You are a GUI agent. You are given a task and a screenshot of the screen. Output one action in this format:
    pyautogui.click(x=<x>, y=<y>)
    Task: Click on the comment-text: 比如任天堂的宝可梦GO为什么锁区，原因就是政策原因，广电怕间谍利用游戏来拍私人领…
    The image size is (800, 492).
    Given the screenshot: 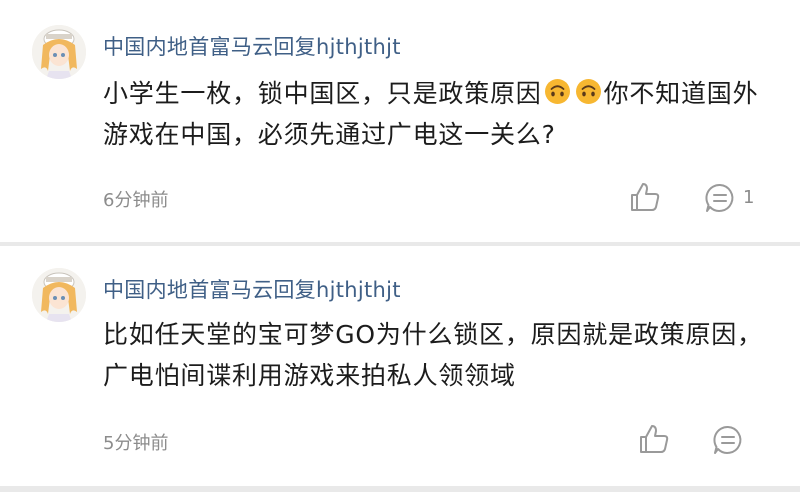 What is the action you would take?
    pyautogui.click(x=433, y=355)
    